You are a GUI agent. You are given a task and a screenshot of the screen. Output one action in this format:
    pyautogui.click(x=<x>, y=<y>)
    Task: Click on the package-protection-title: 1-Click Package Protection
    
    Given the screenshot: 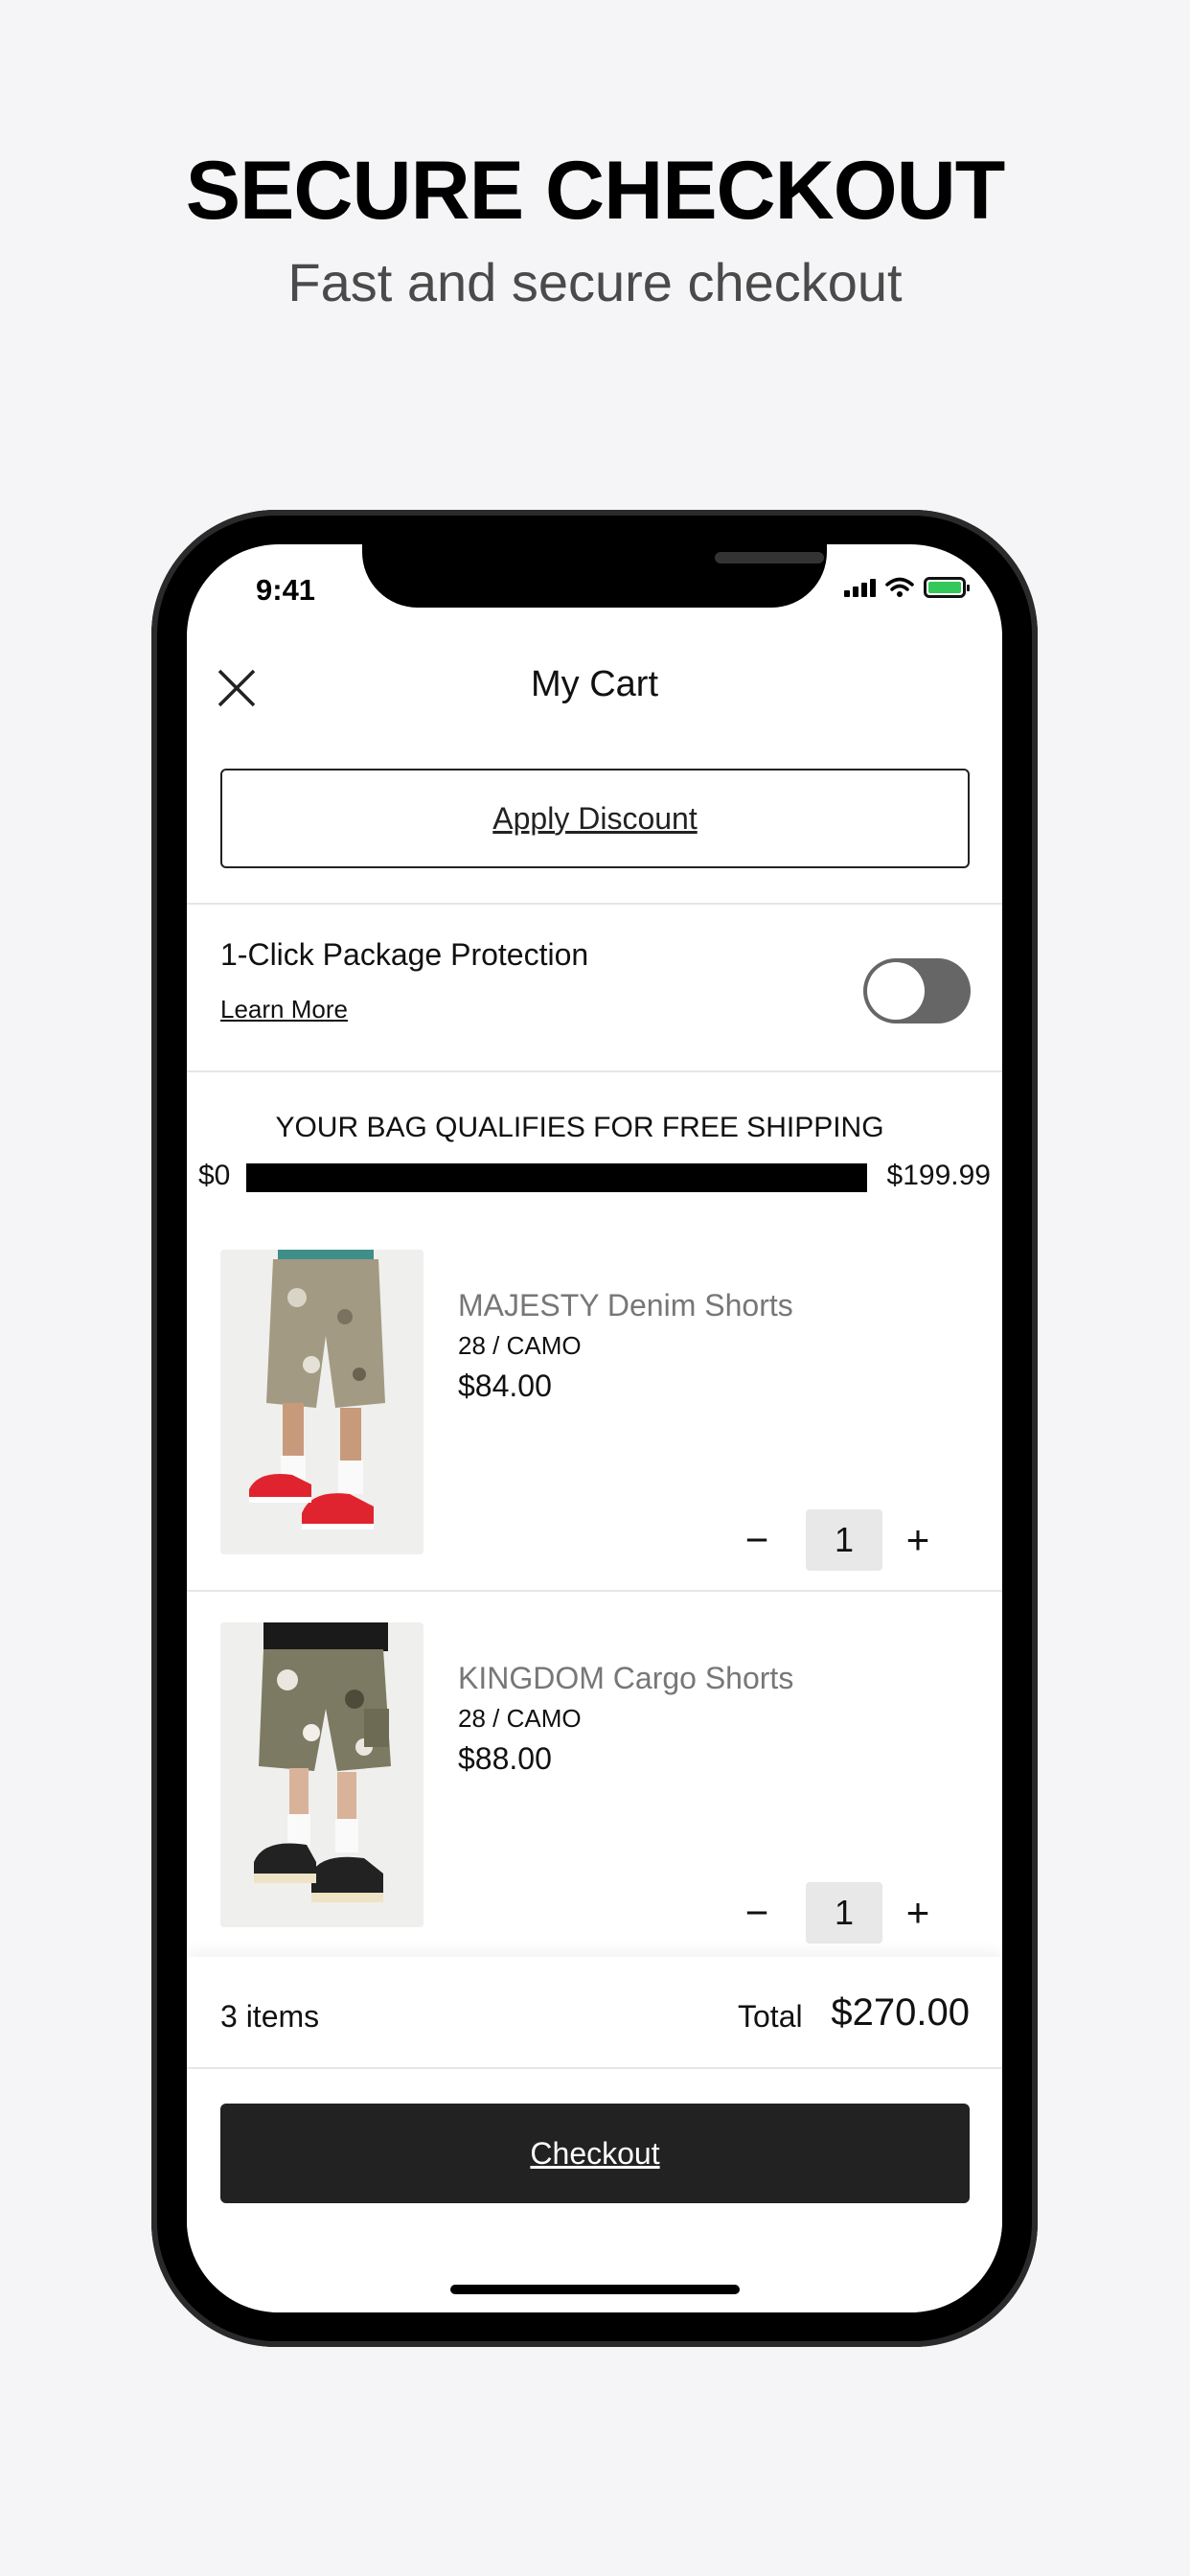 What is the action you would take?
    pyautogui.click(x=405, y=954)
    